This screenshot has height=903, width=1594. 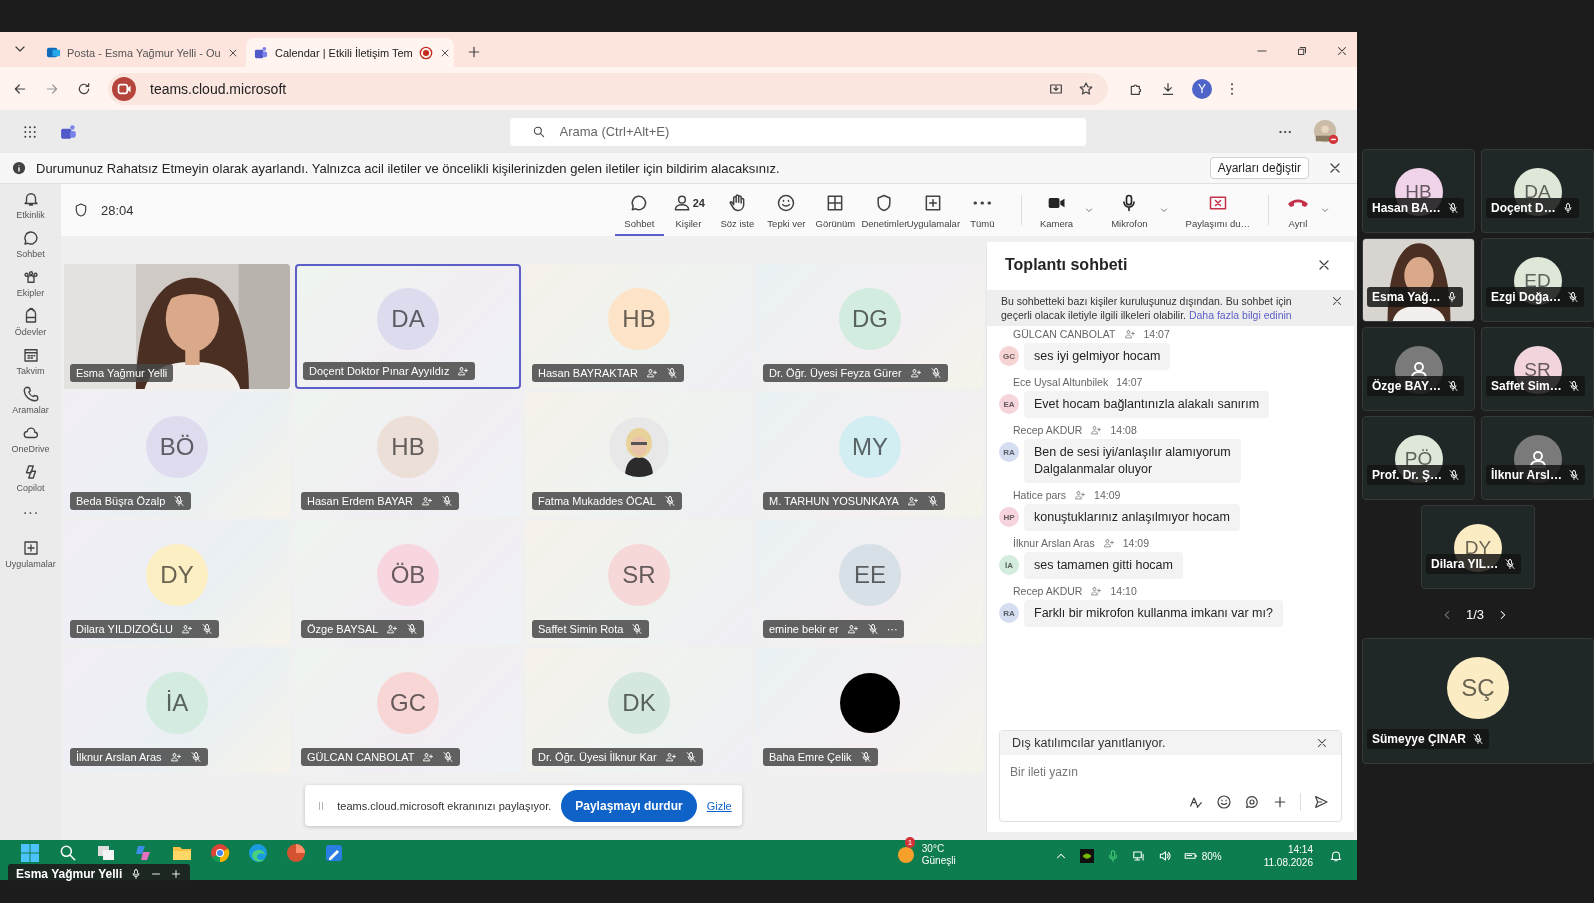 What do you see at coordinates (1298, 210) in the screenshot?
I see `leave-button: Ayrıl` at bounding box center [1298, 210].